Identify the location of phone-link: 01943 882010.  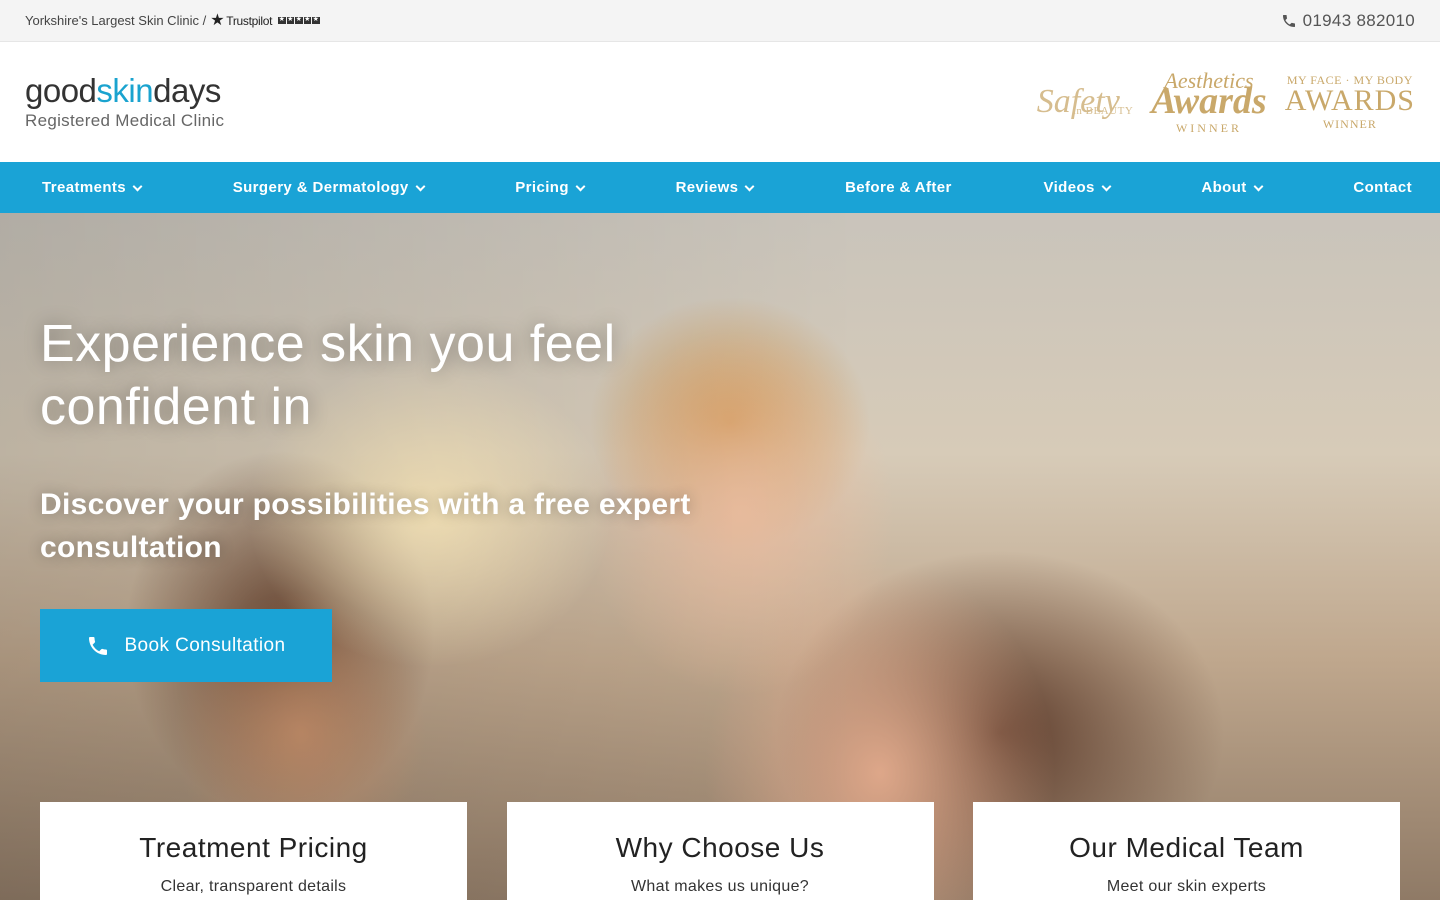
(1348, 21).